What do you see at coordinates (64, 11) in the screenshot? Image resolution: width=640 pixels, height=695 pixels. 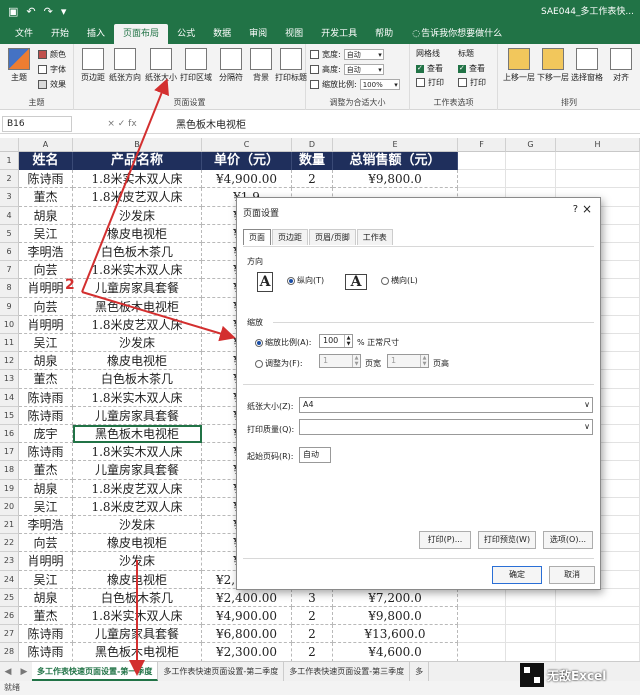 I see `customize-quick-access-icon: ▾` at bounding box center [64, 11].